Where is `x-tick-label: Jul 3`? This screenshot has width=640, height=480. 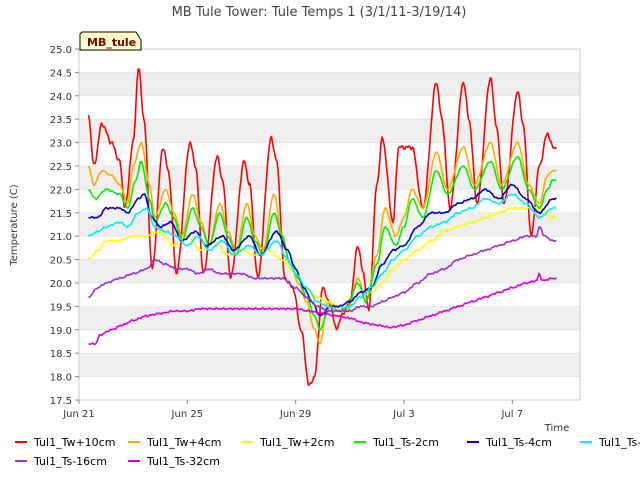 x-tick-label: Jul 3 is located at coordinates (403, 414).